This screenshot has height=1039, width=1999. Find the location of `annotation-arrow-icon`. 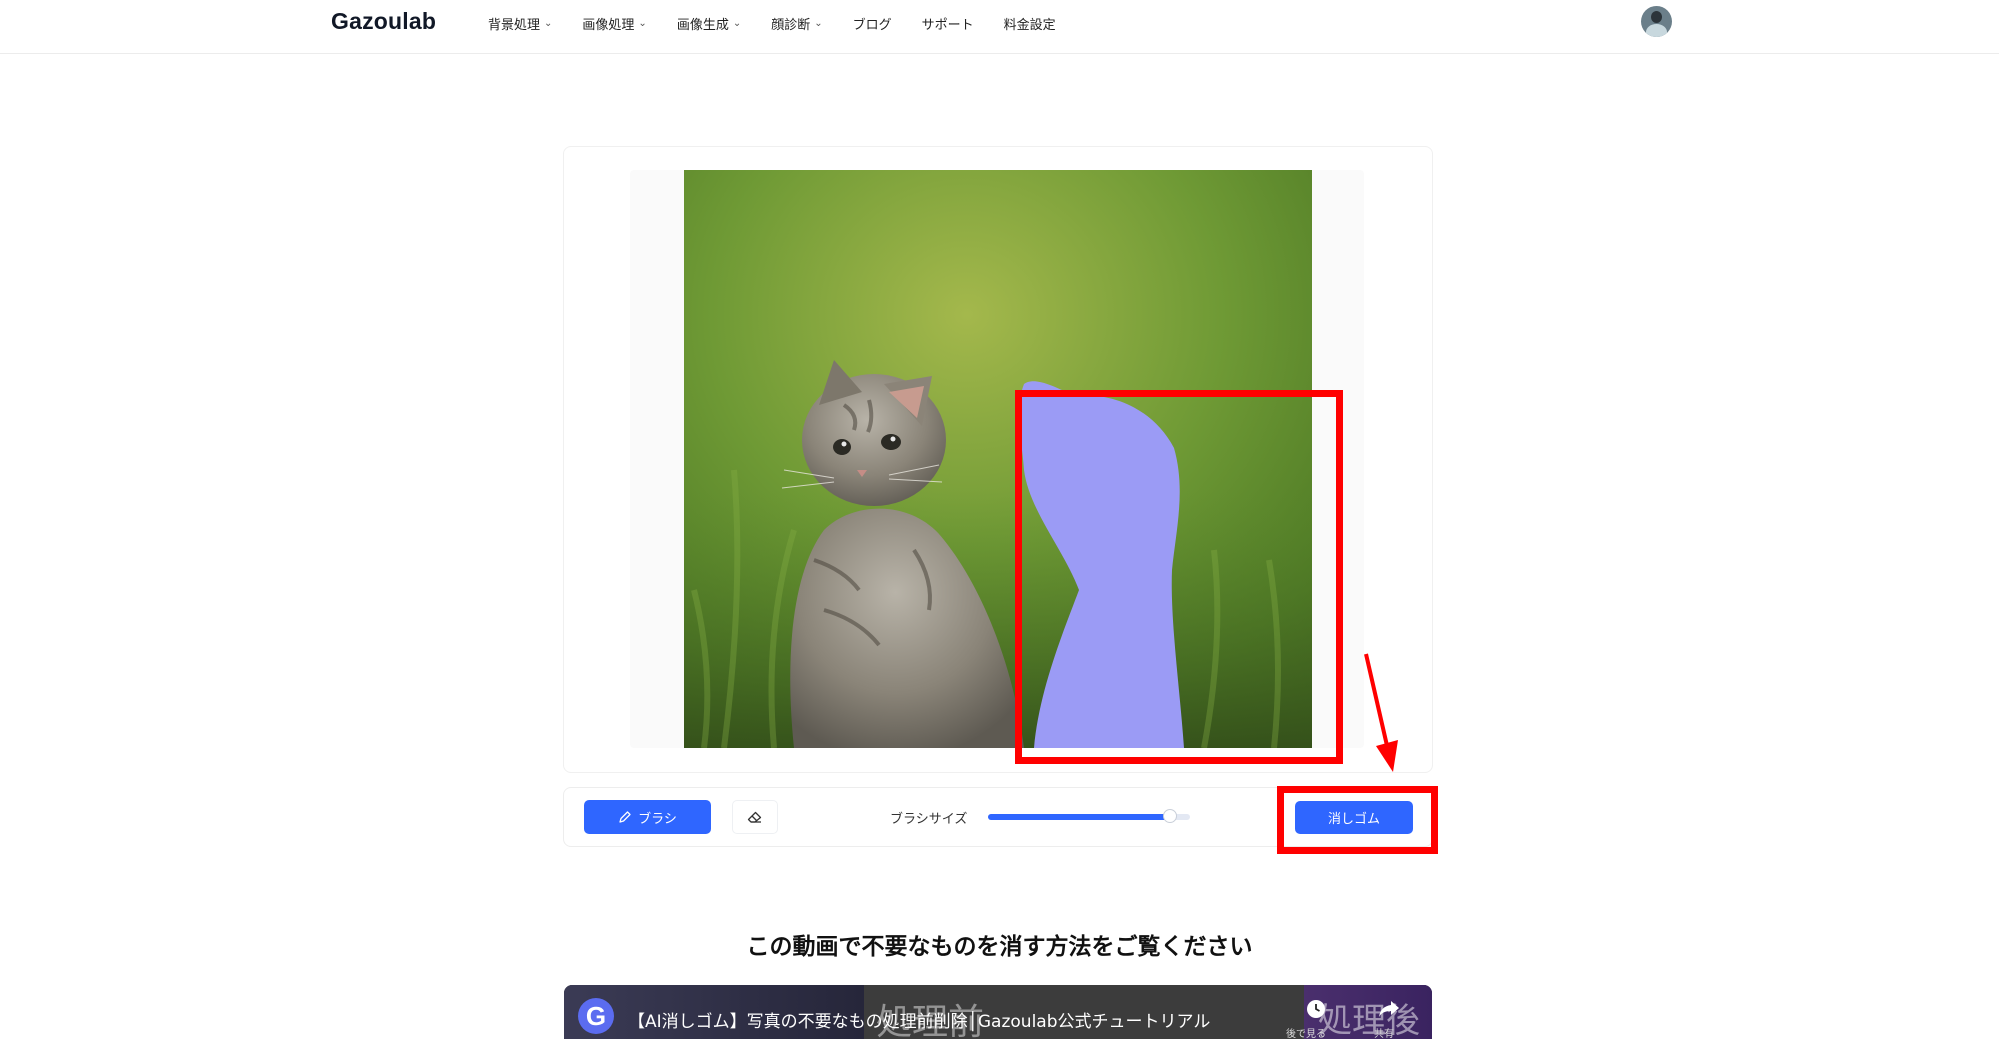

annotation-arrow-icon is located at coordinates (1381, 712).